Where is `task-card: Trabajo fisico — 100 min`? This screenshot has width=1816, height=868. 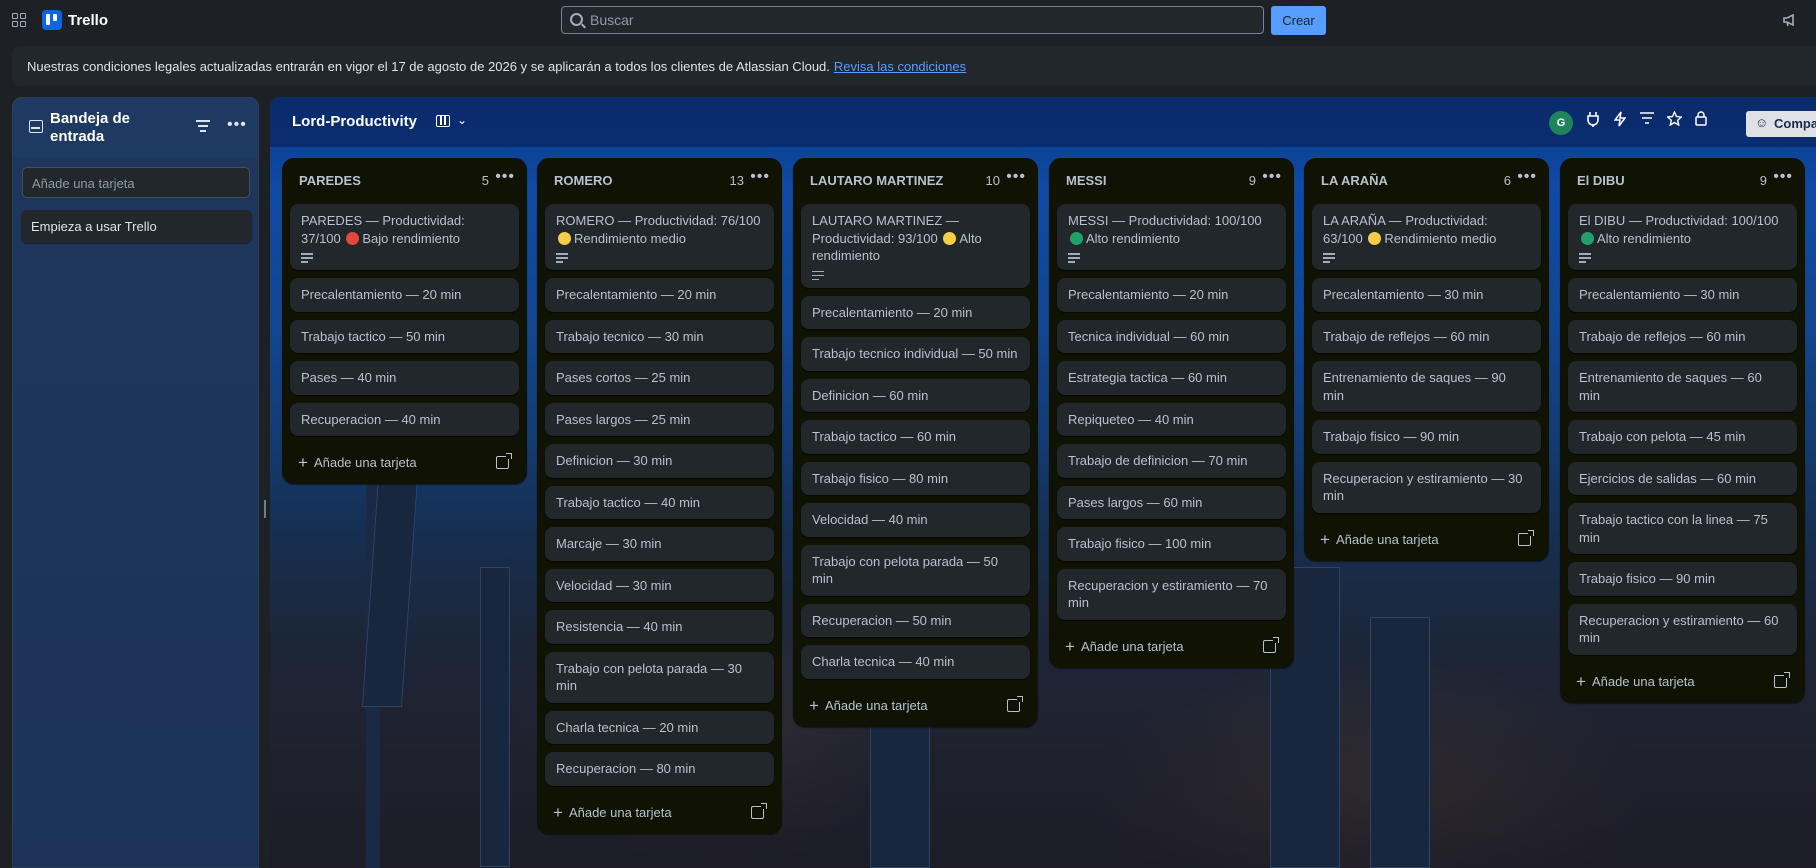 task-card: Trabajo fisico — 100 min is located at coordinates (1171, 544).